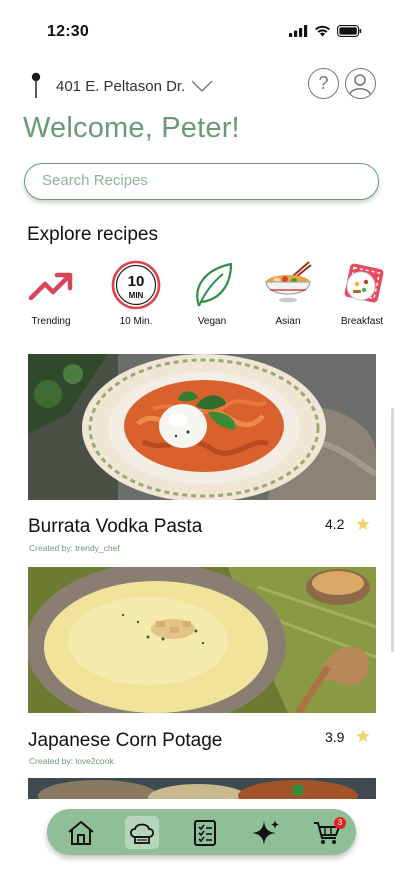  I want to click on search-box, so click(201, 181).